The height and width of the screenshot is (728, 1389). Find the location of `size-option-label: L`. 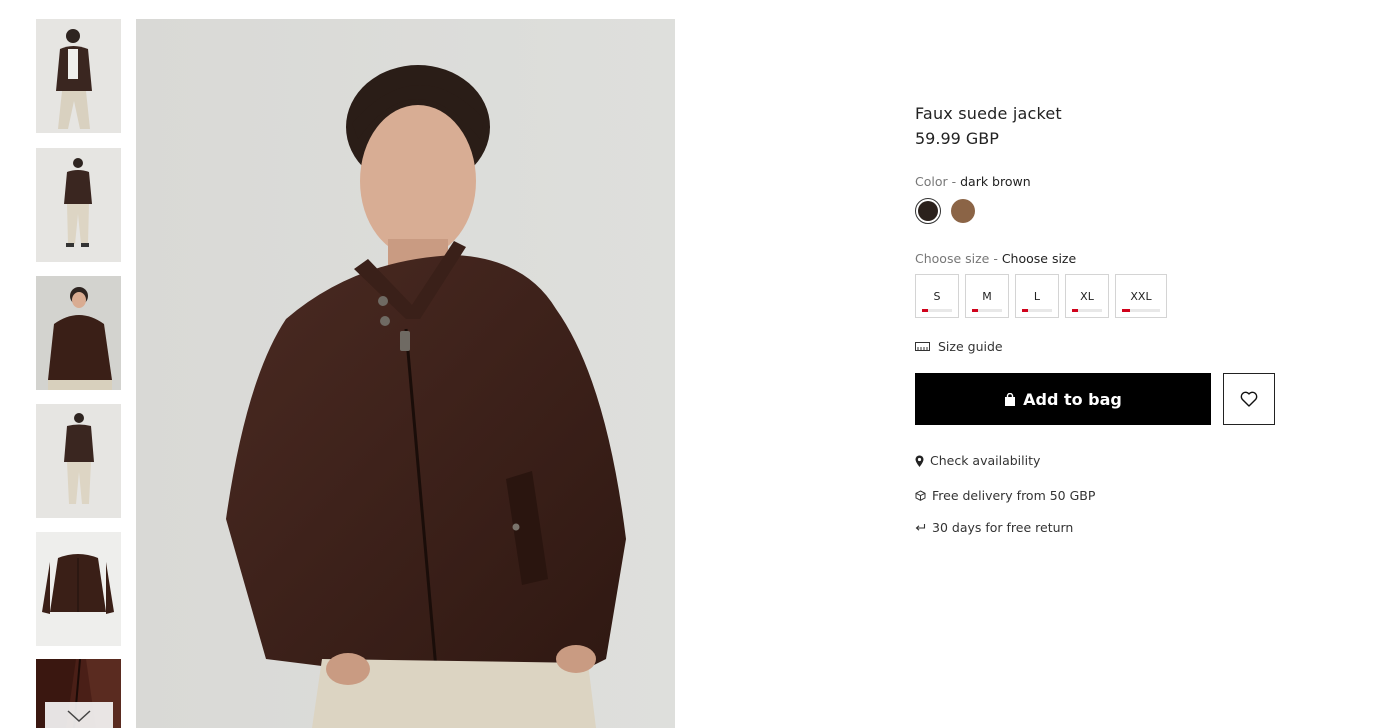

size-option-label: L is located at coordinates (1037, 296).